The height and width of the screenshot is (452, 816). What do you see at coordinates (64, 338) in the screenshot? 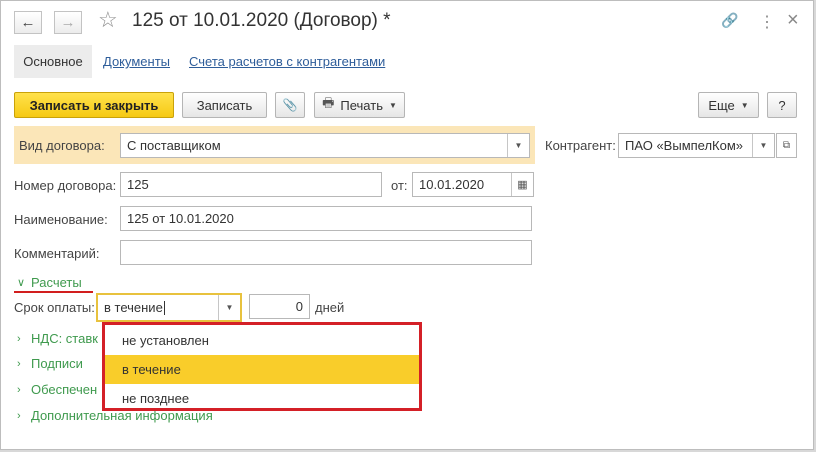
I see `vat-group-label: НДС: ставк` at bounding box center [64, 338].